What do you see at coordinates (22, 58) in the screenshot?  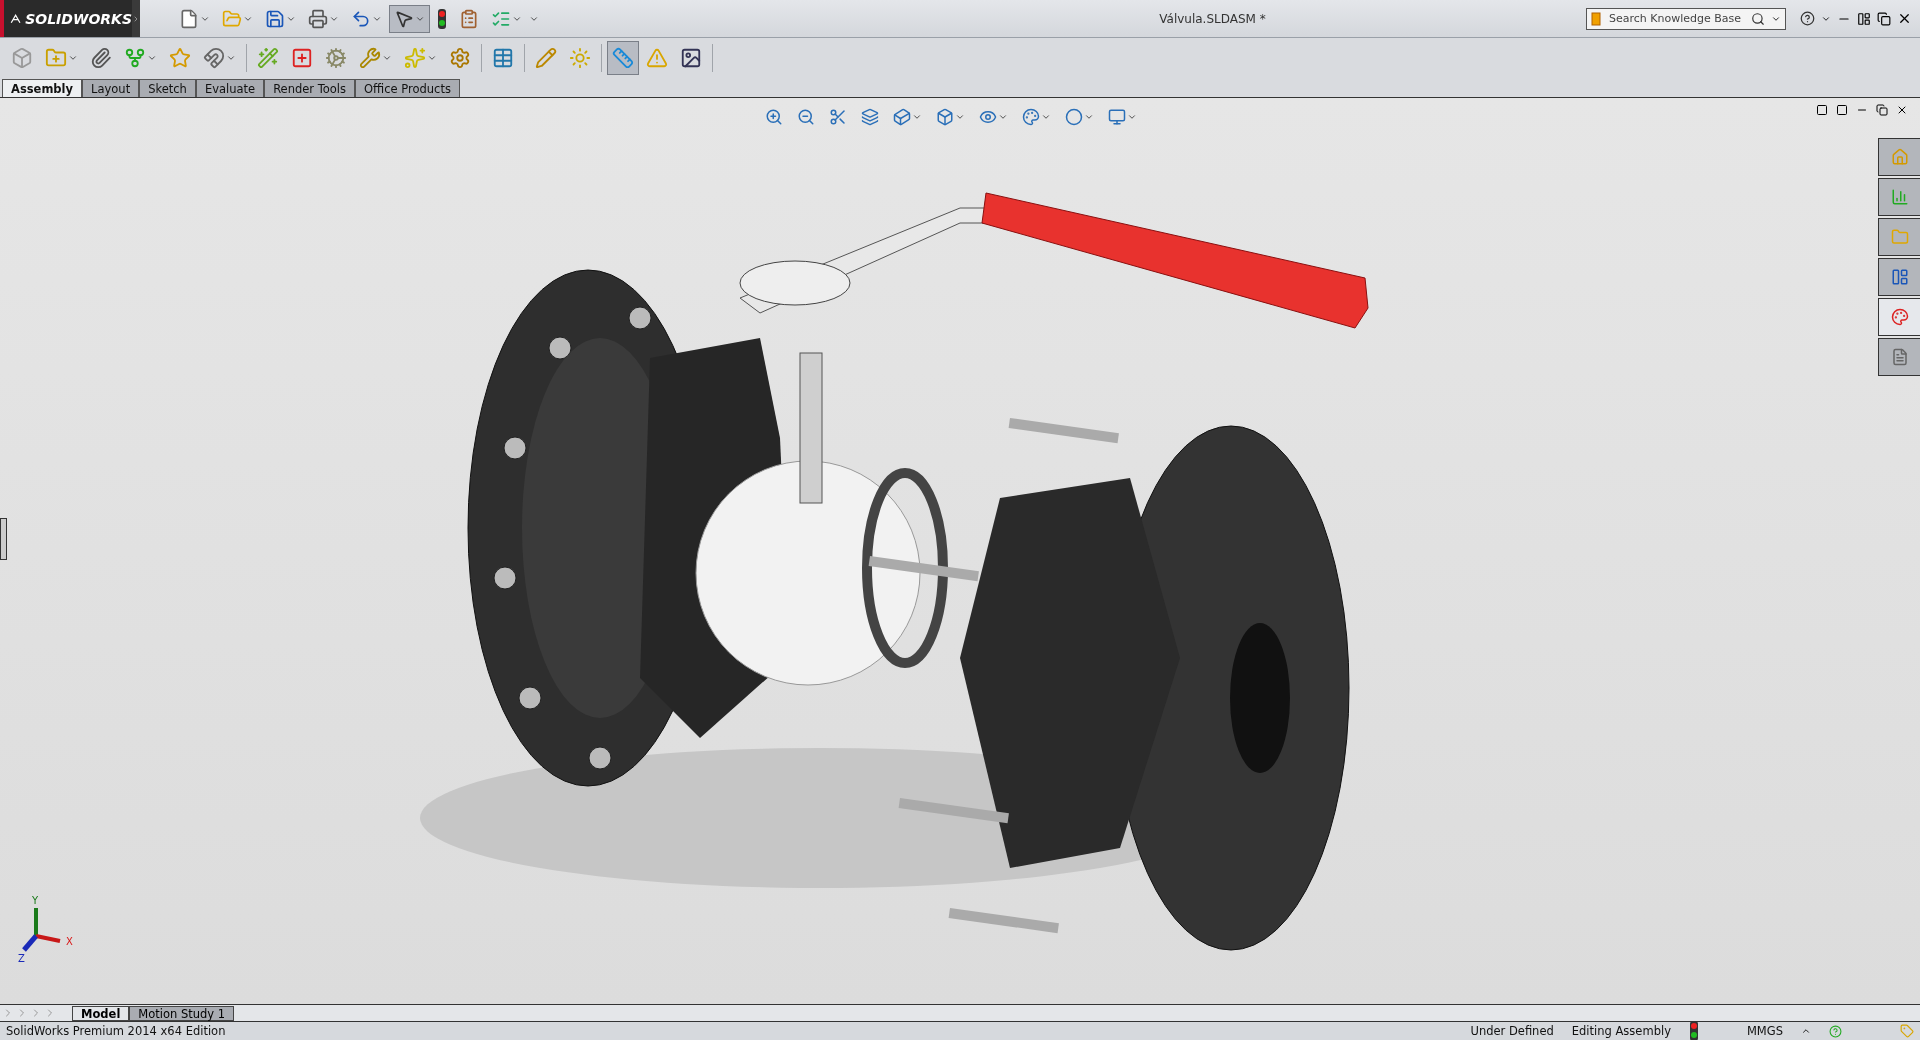 I see `box-icon` at bounding box center [22, 58].